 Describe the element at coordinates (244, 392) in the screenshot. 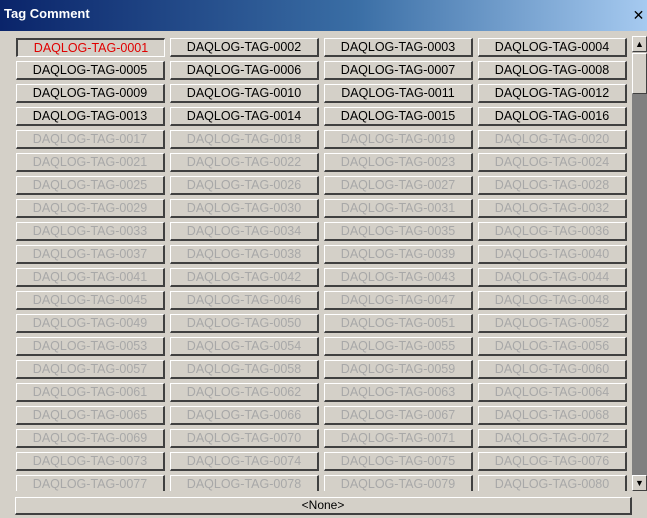

I see `tag-button: DAQLOG-TAG-0062` at that location.